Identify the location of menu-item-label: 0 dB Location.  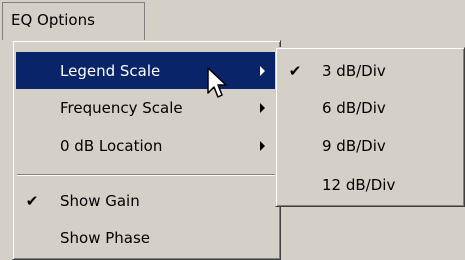
(111, 145).